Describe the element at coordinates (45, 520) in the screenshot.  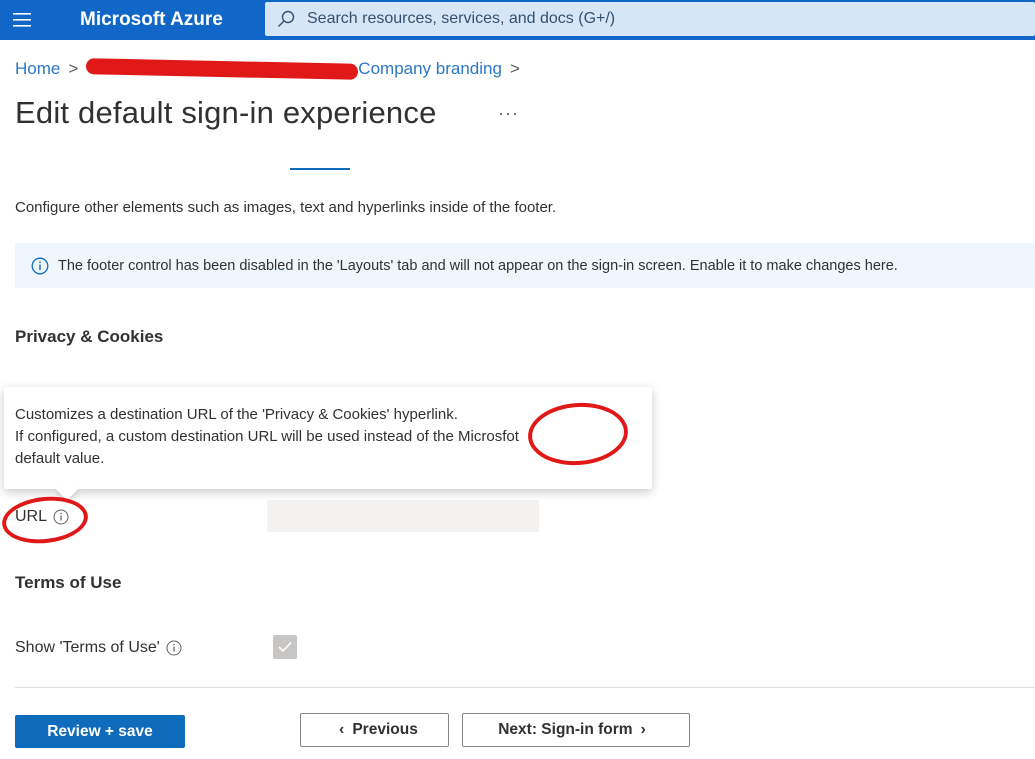
I see `annotation-circle` at that location.